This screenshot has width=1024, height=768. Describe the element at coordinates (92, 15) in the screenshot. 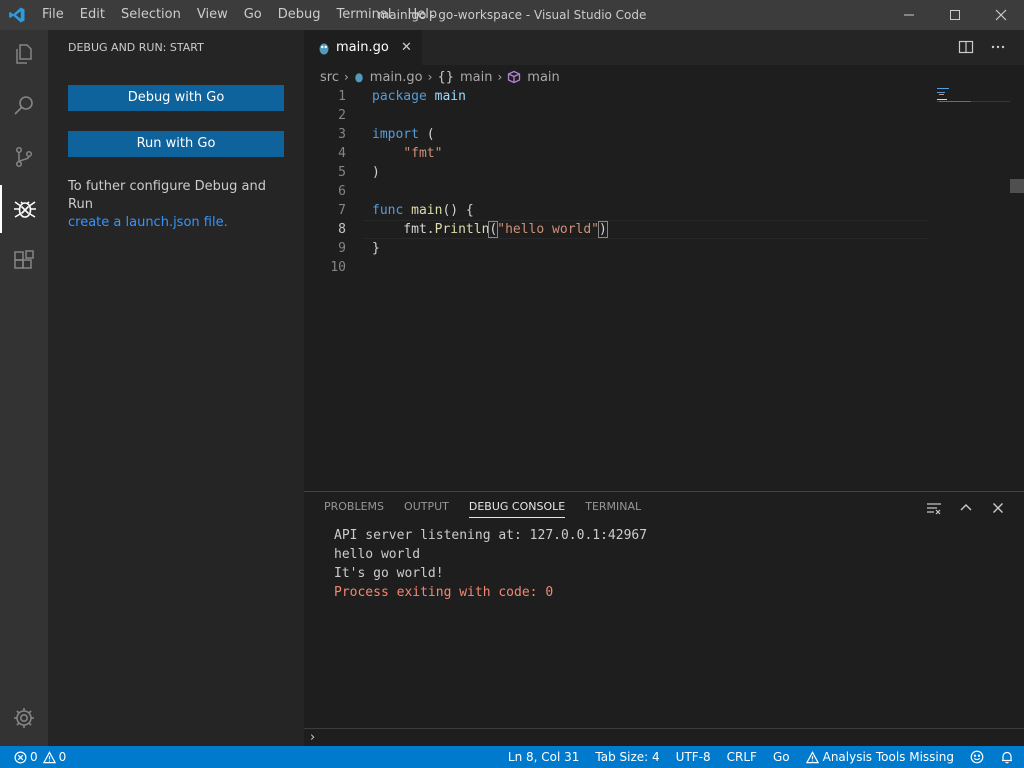

I see `menu-edit: Edit` at that location.